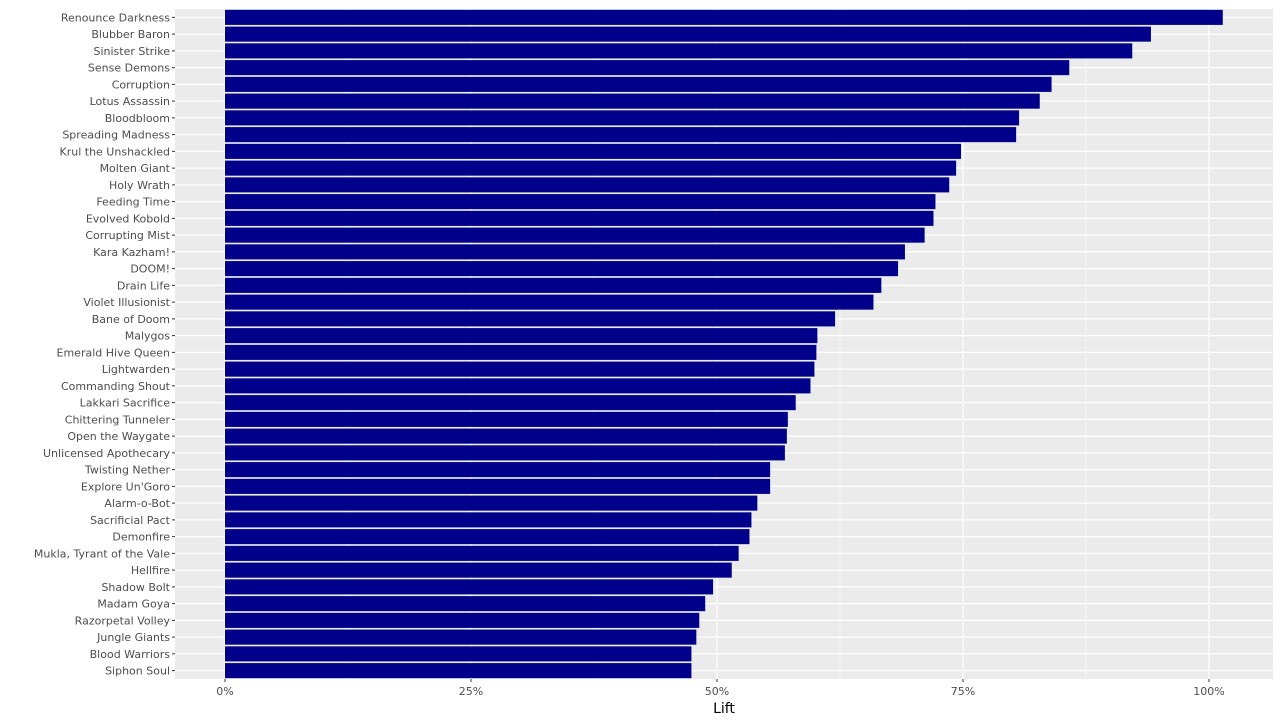  Describe the element at coordinates (129, 68) in the screenshot. I see `y-tick-label: Sense Demons` at that location.